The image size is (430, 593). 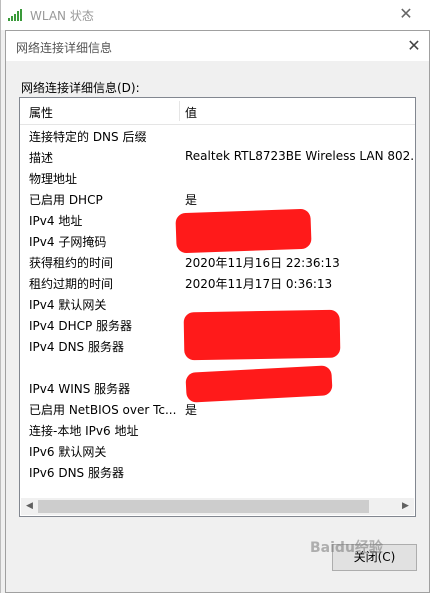 What do you see at coordinates (80, 389) in the screenshot?
I see `row-property: IPv4 WINS 服务器` at bounding box center [80, 389].